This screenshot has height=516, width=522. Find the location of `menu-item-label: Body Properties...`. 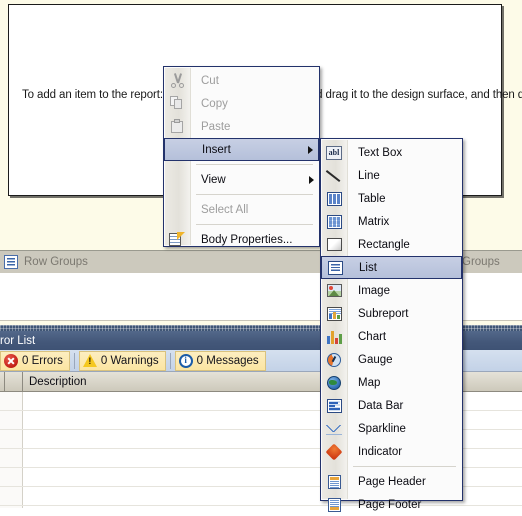

menu-item-label: Body Properties... is located at coordinates (247, 239).